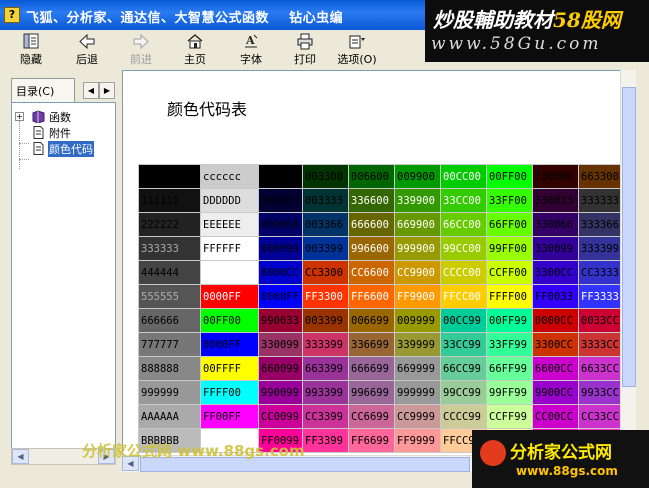 The image size is (649, 488). I want to click on color-swatch-cell: FF0033, so click(555, 296).